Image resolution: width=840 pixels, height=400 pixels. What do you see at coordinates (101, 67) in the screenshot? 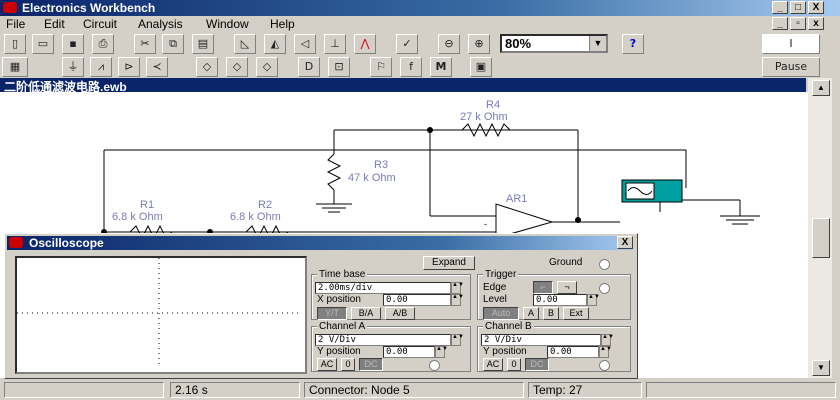
I see `parts-bin-basic-icon: ⩘` at bounding box center [101, 67].